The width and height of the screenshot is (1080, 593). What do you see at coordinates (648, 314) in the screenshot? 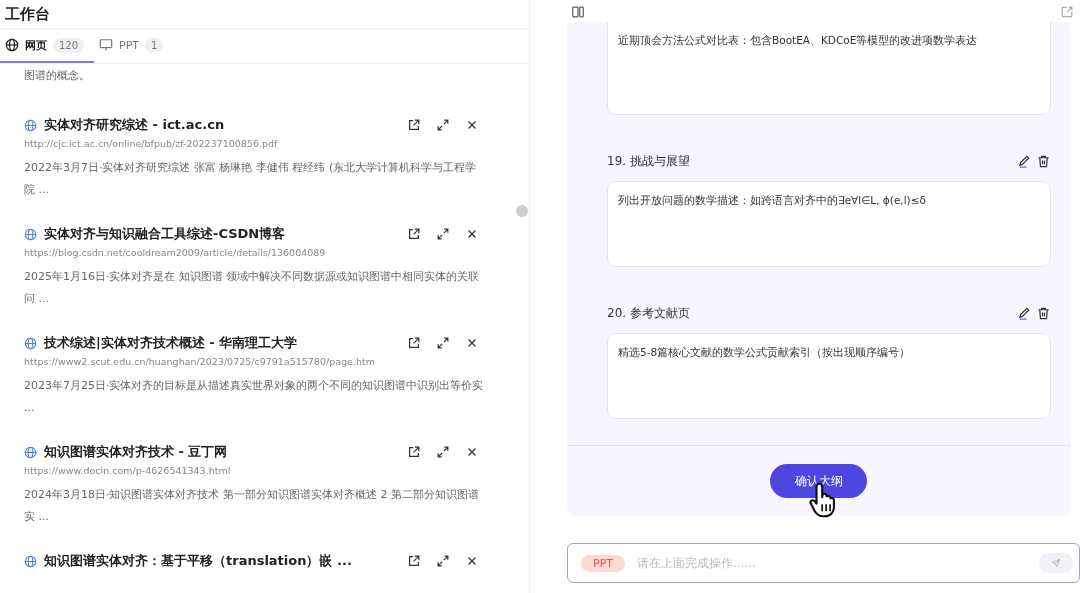
I see `section-title: 20. 参考文献页` at bounding box center [648, 314].